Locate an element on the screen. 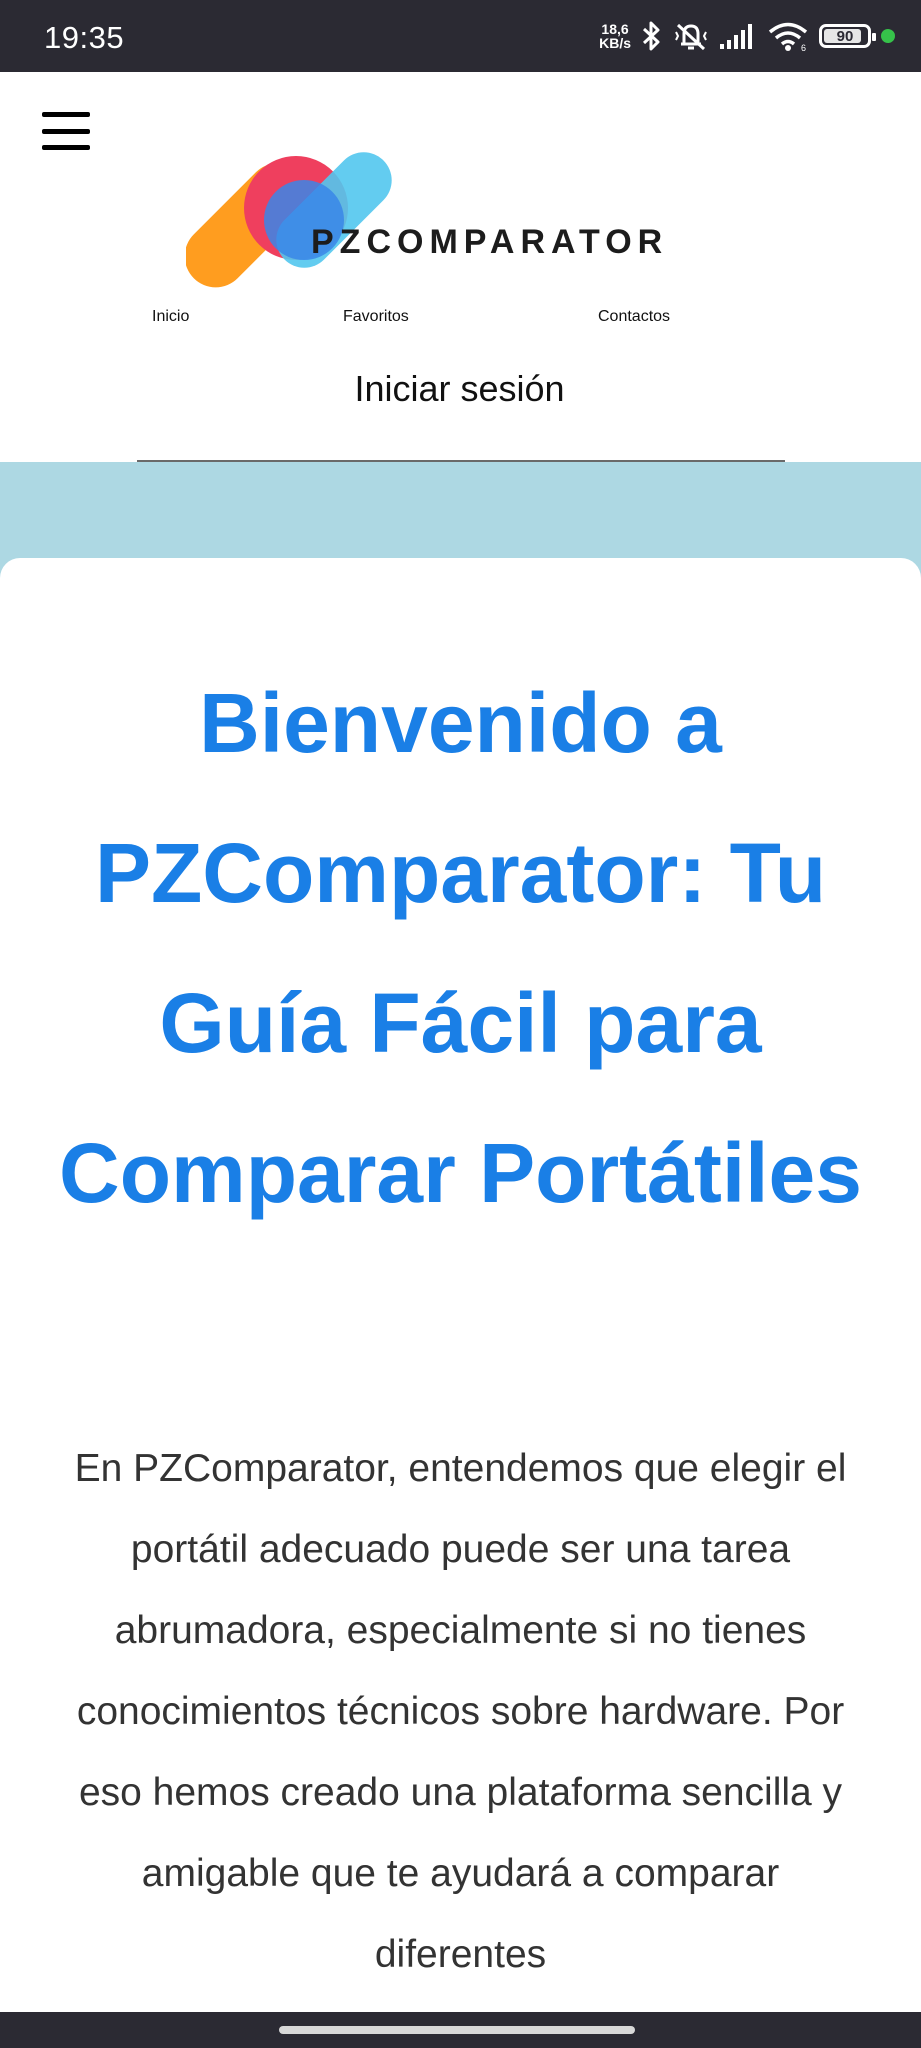 The image size is (921, 2048). battery-icon: 90 is located at coordinates (847, 36).